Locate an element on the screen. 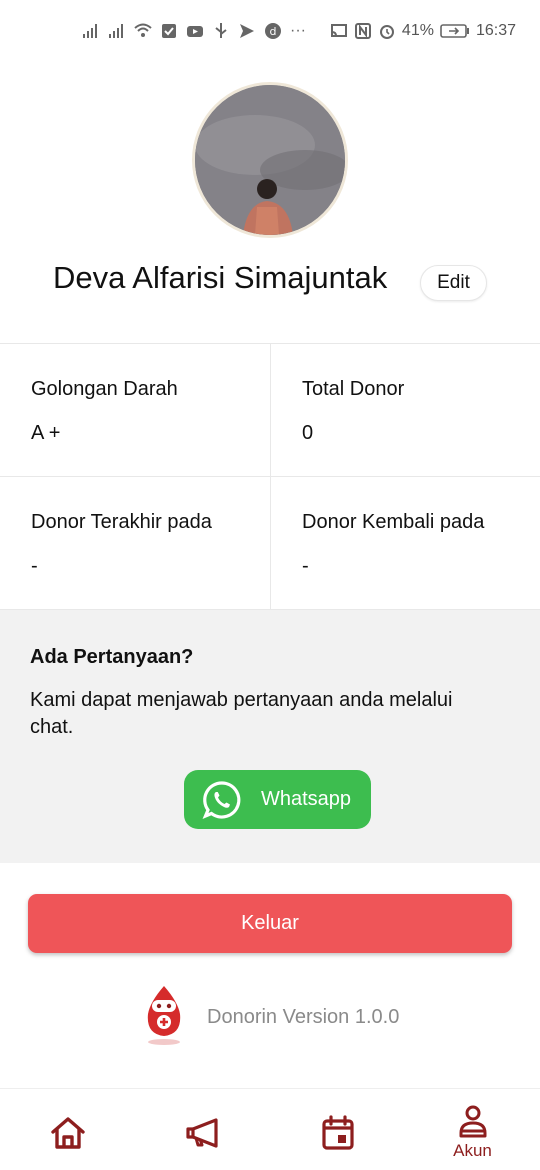 This screenshot has height=1170, width=540. logout-button: Keluar is located at coordinates (270, 923).